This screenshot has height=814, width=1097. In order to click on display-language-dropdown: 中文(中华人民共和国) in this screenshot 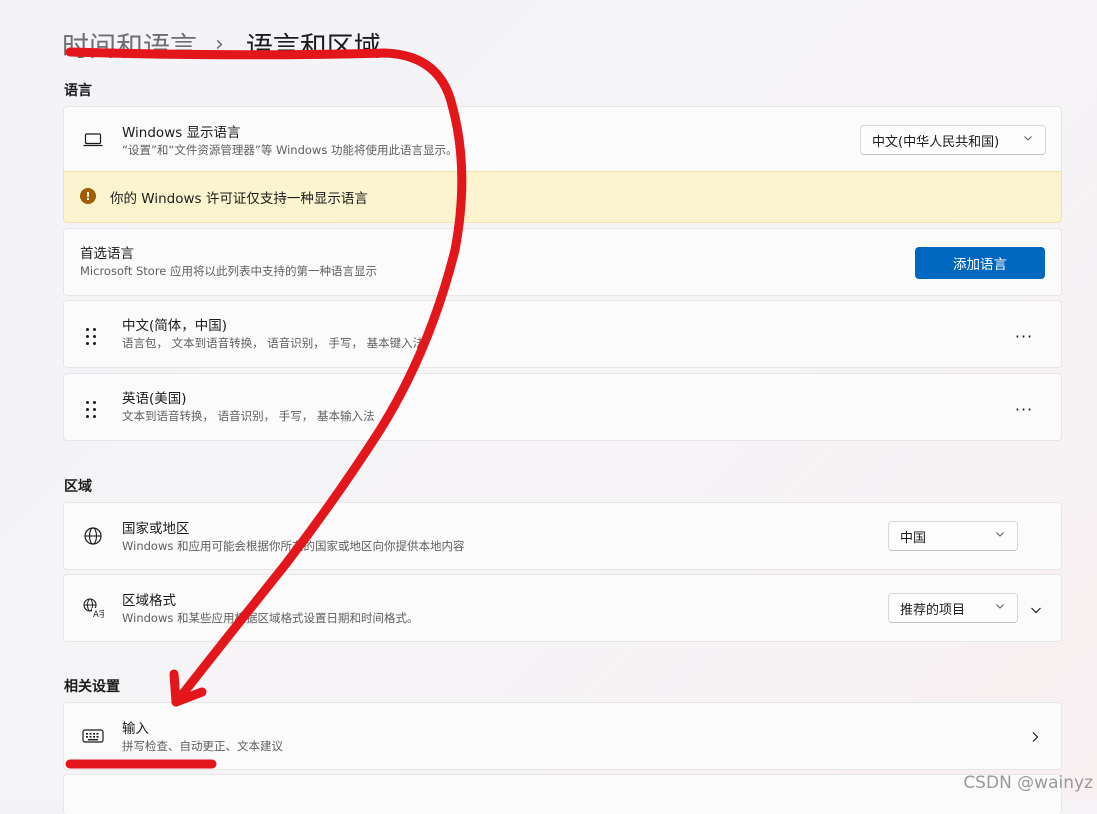, I will do `click(953, 140)`.